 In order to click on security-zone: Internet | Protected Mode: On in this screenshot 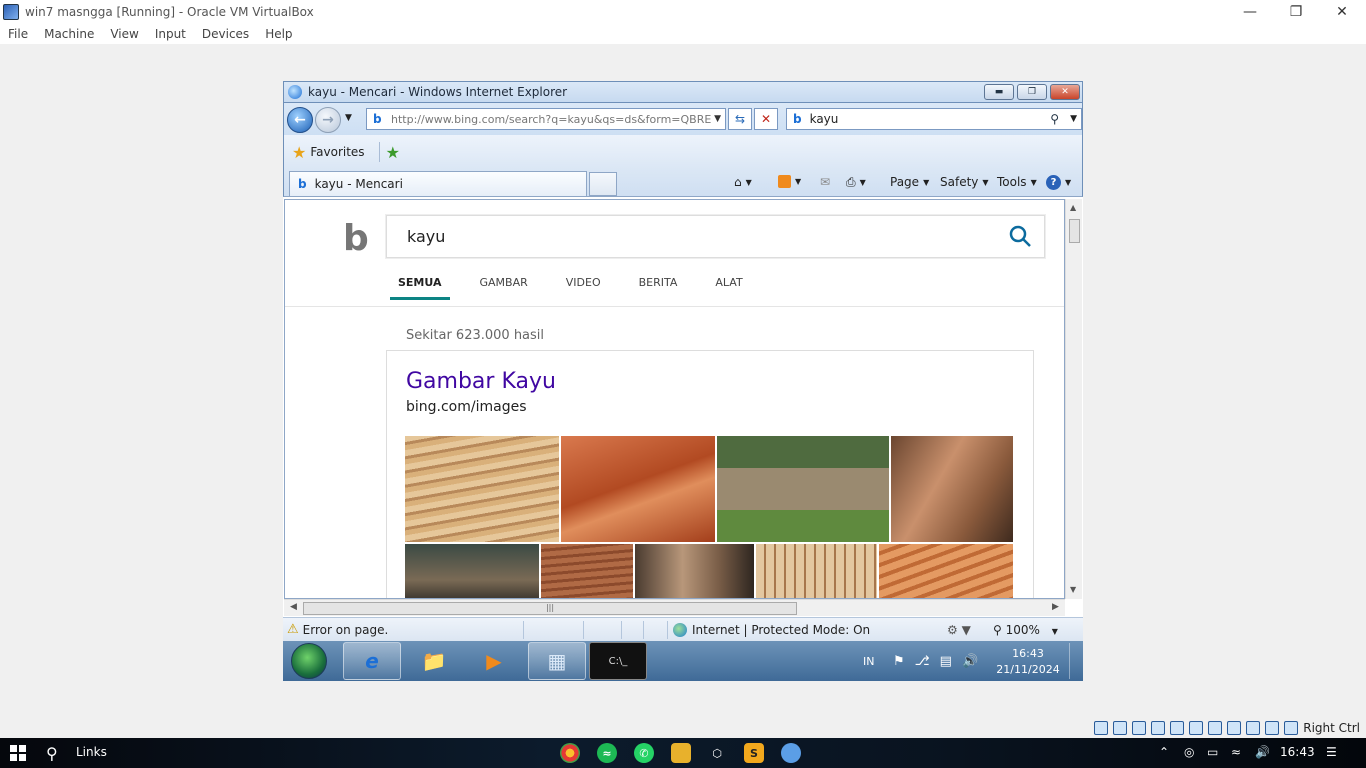, I will do `click(771, 629)`.